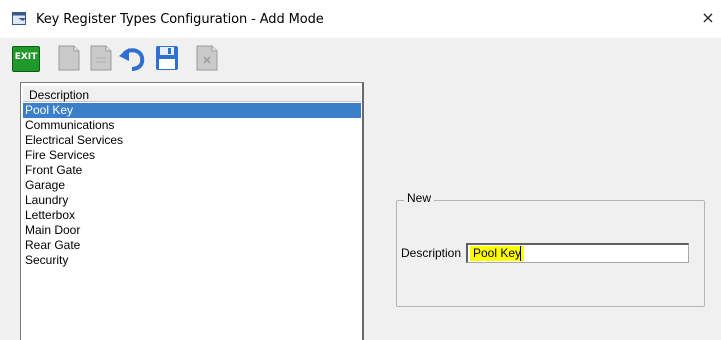 The image size is (721, 340). Describe the element at coordinates (419, 198) in the screenshot. I see `groupbox-label: New` at that location.